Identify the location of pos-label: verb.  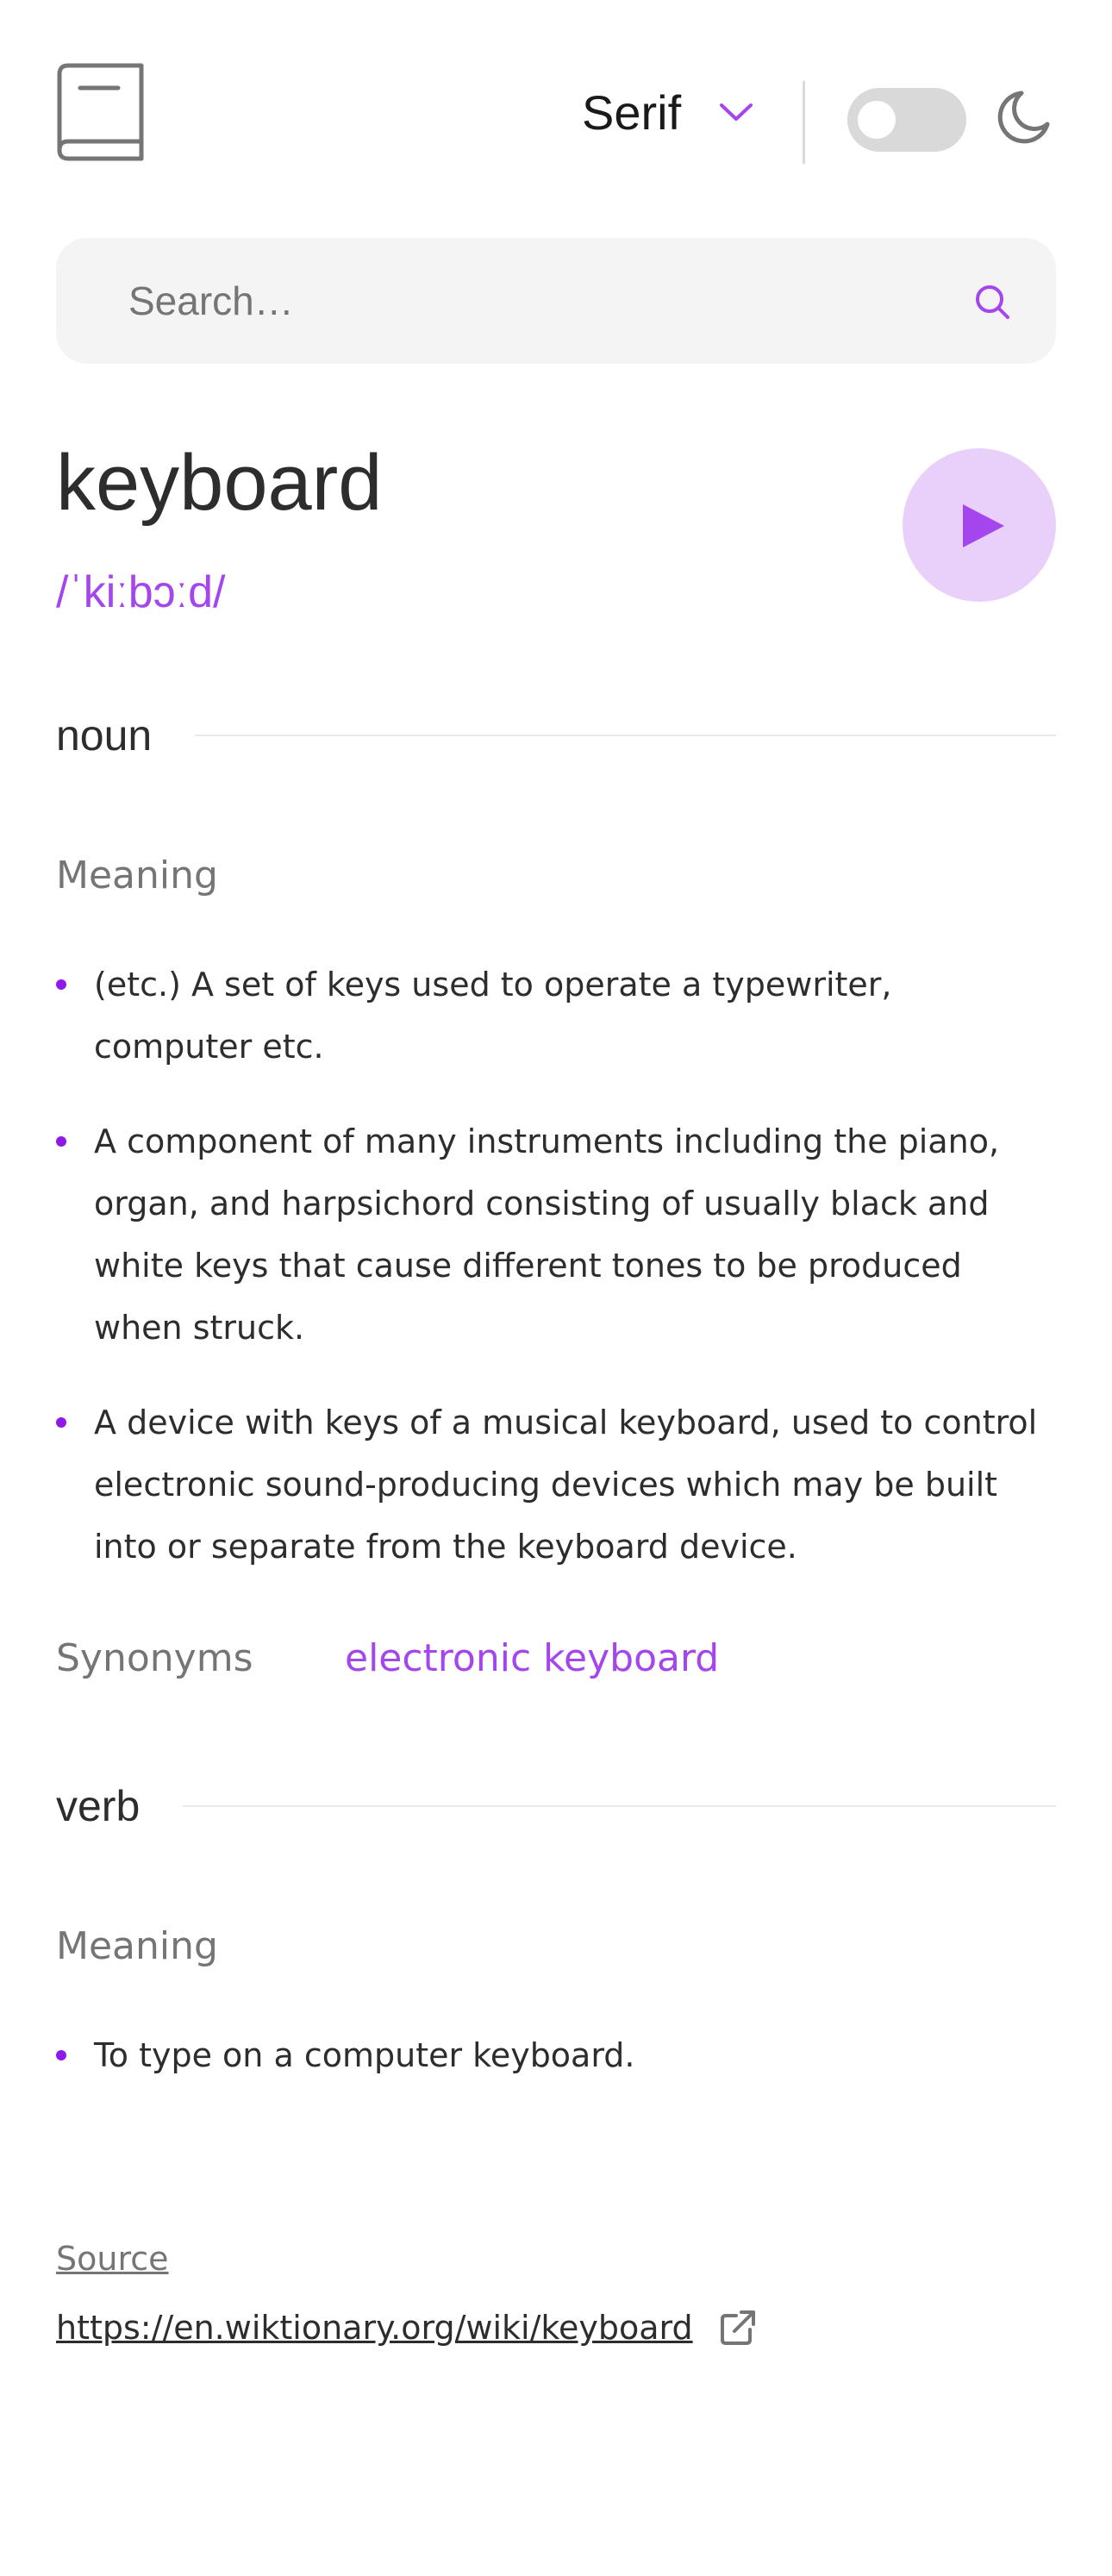
(98, 1806).